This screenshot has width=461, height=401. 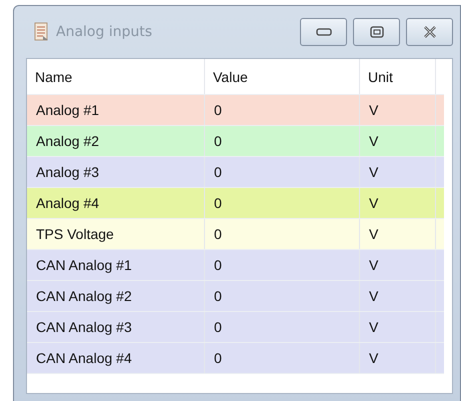 I want to click on document-icon, so click(x=42, y=32).